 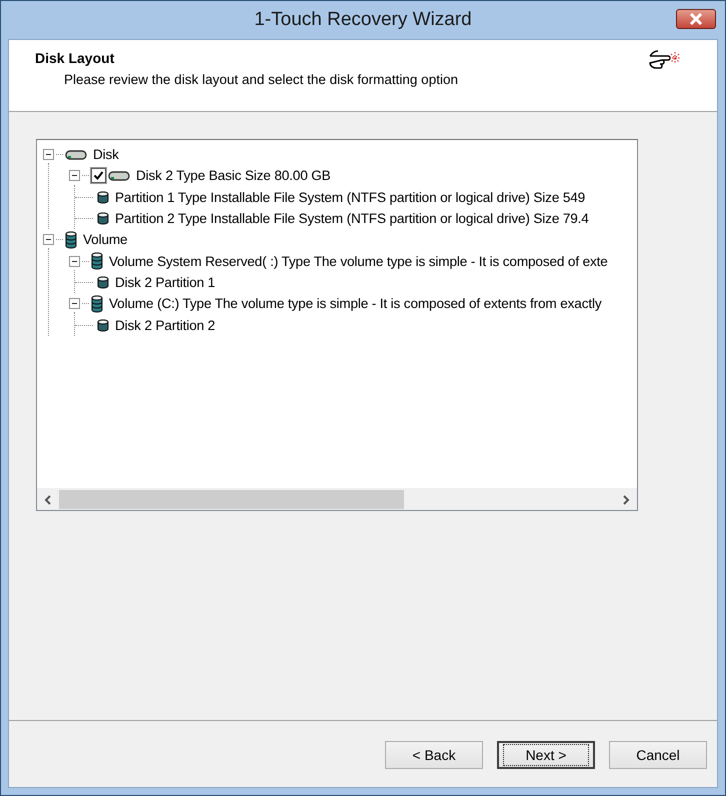 I want to click on close-icon, so click(x=696, y=19).